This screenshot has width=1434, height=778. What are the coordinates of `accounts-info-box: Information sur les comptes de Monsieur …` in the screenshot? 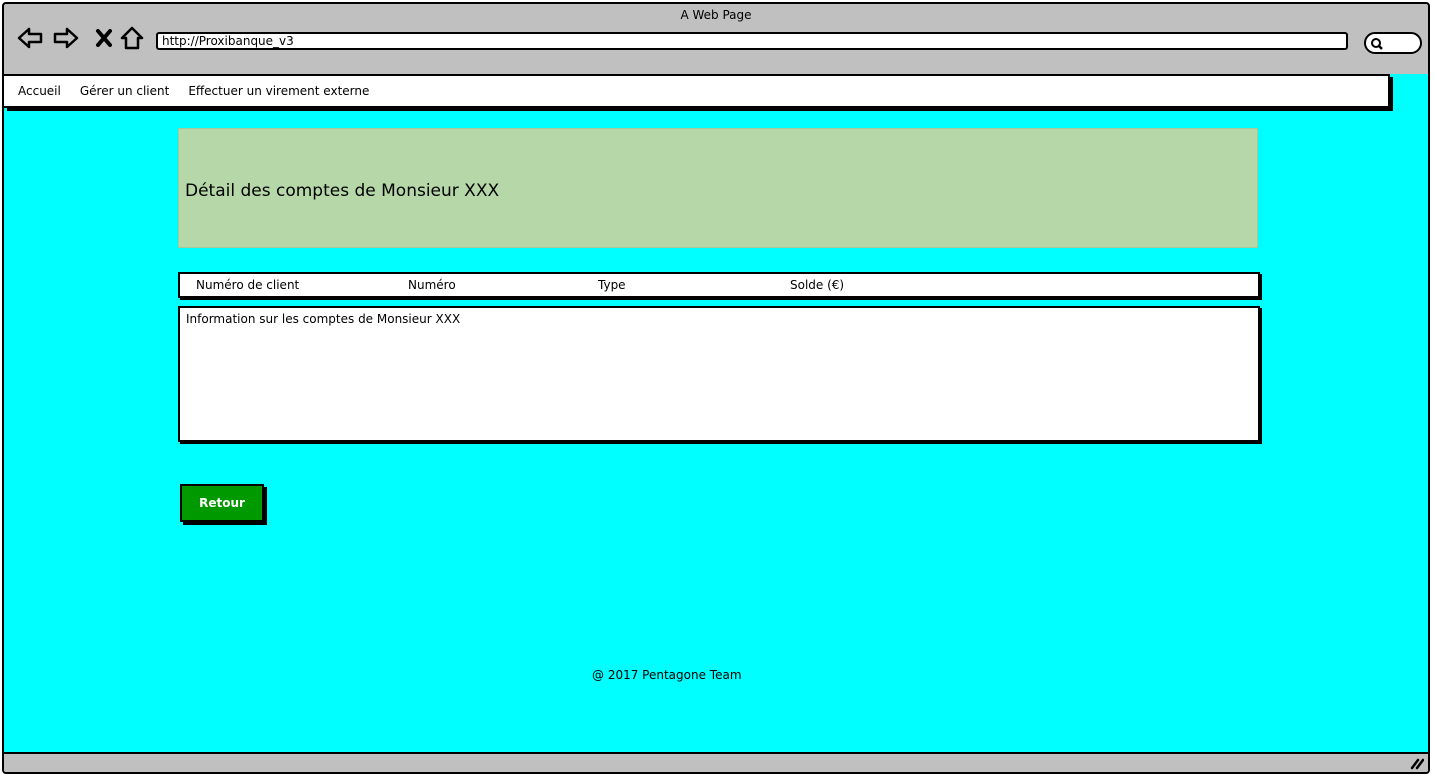 It's located at (719, 374).